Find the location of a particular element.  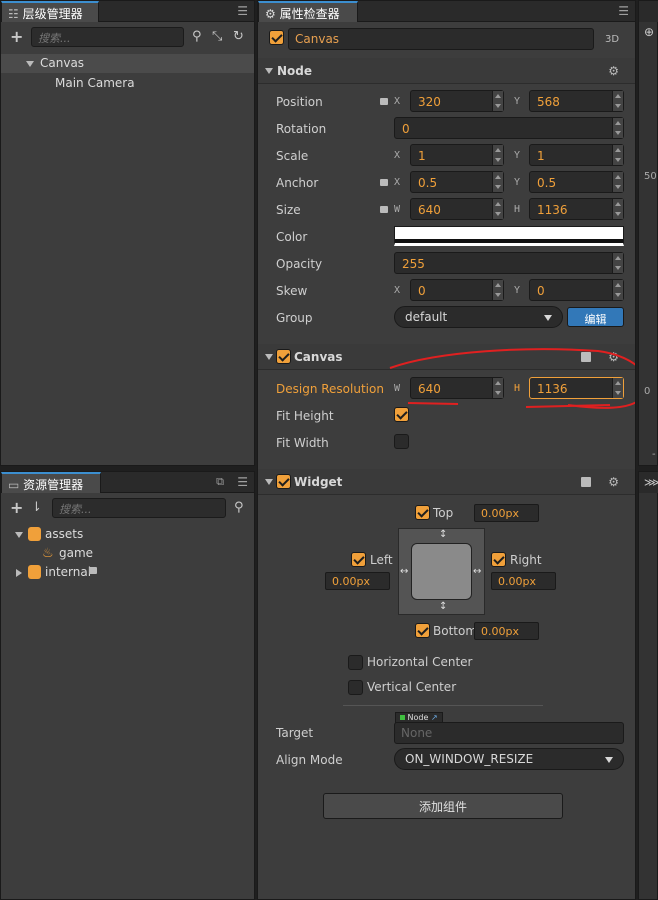

design-resolution-h-input: 1136 is located at coordinates (576, 388).